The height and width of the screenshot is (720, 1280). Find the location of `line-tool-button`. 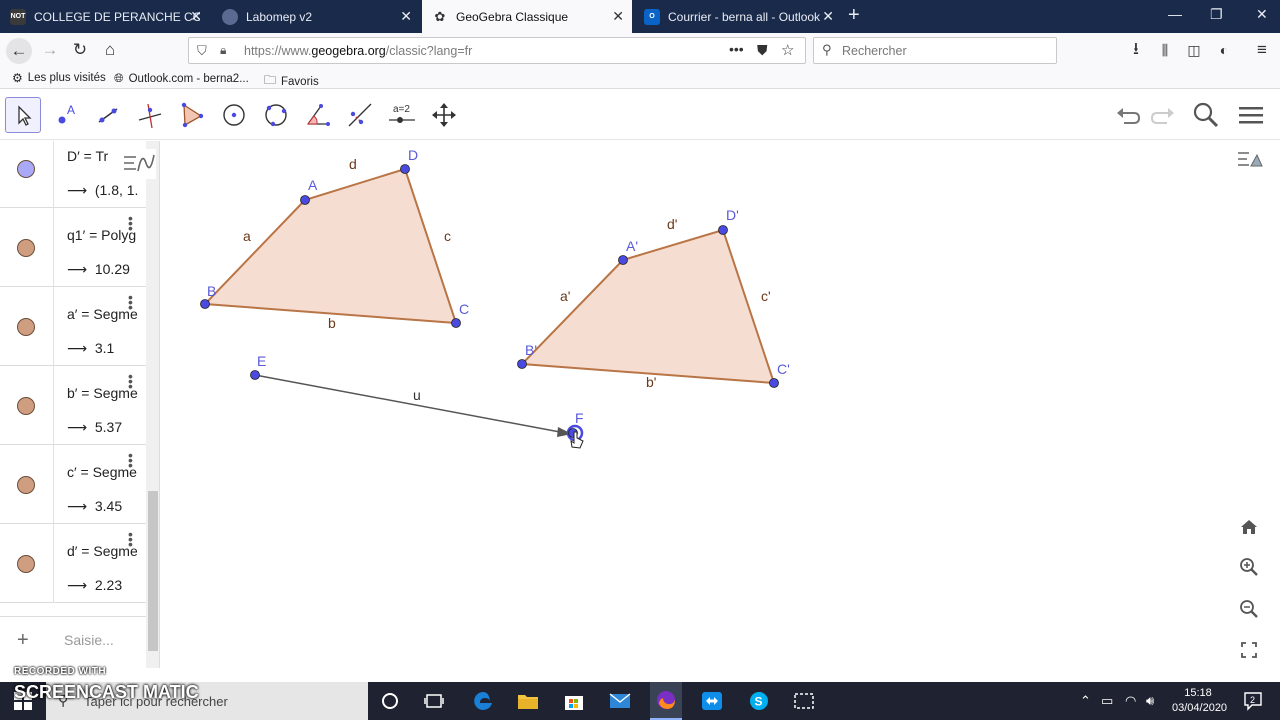

line-tool-button is located at coordinates (108, 115).